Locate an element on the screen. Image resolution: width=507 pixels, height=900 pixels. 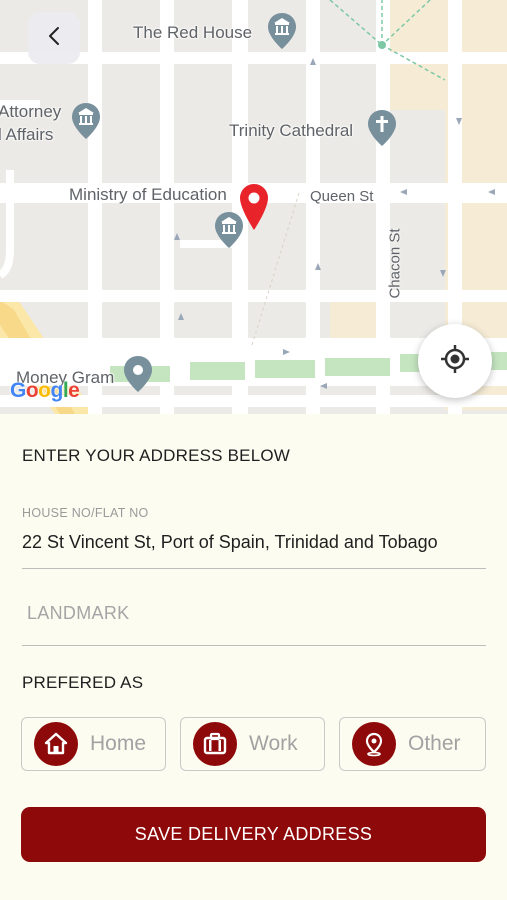
back-button is located at coordinates (54, 38).